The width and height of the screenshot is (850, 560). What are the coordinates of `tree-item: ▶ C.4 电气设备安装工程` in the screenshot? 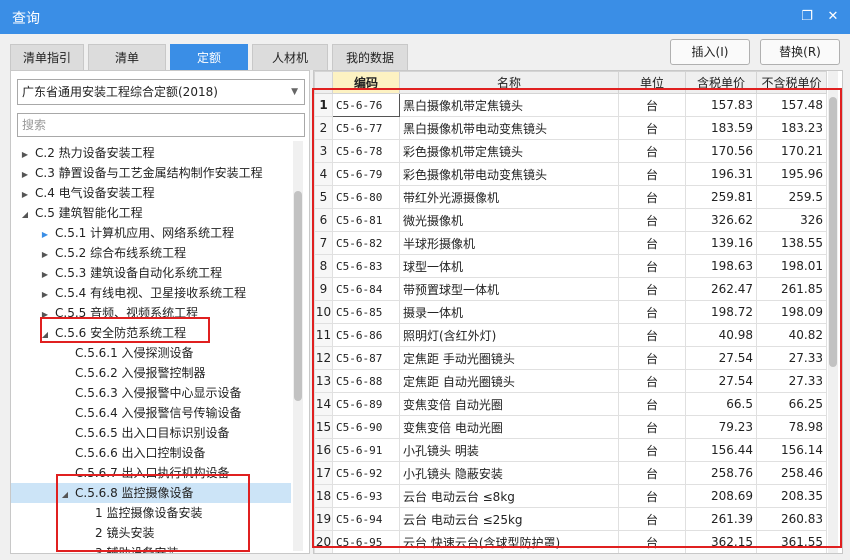 It's located at (151, 193).